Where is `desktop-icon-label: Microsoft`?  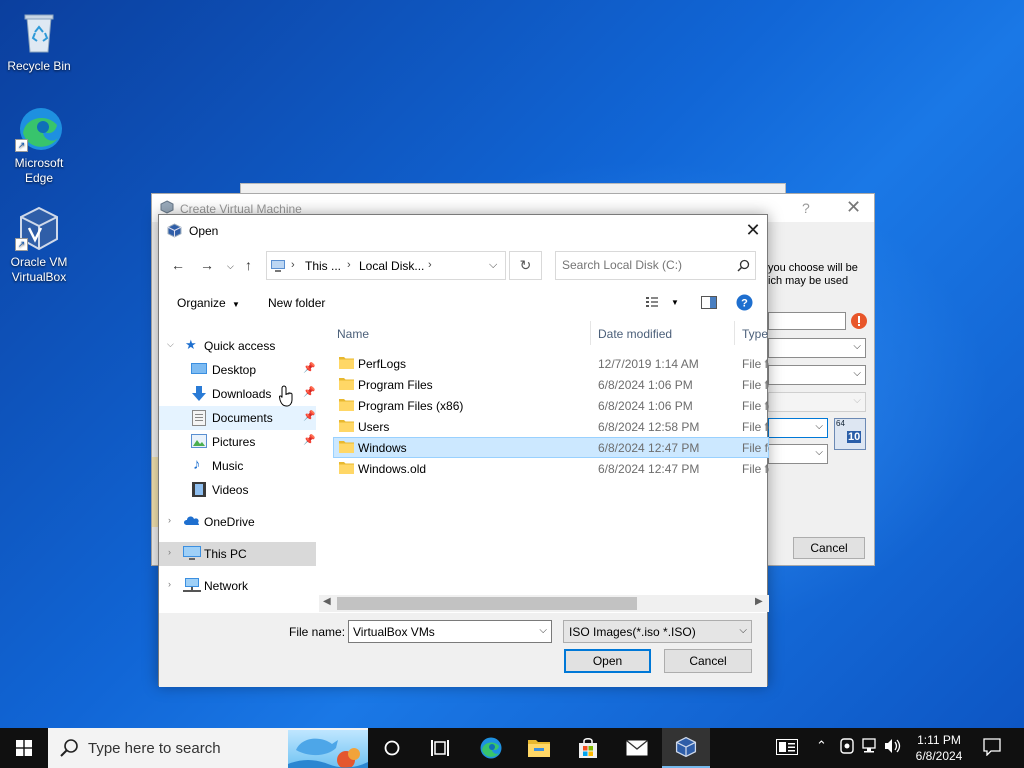 desktop-icon-label: Microsoft is located at coordinates (39, 163).